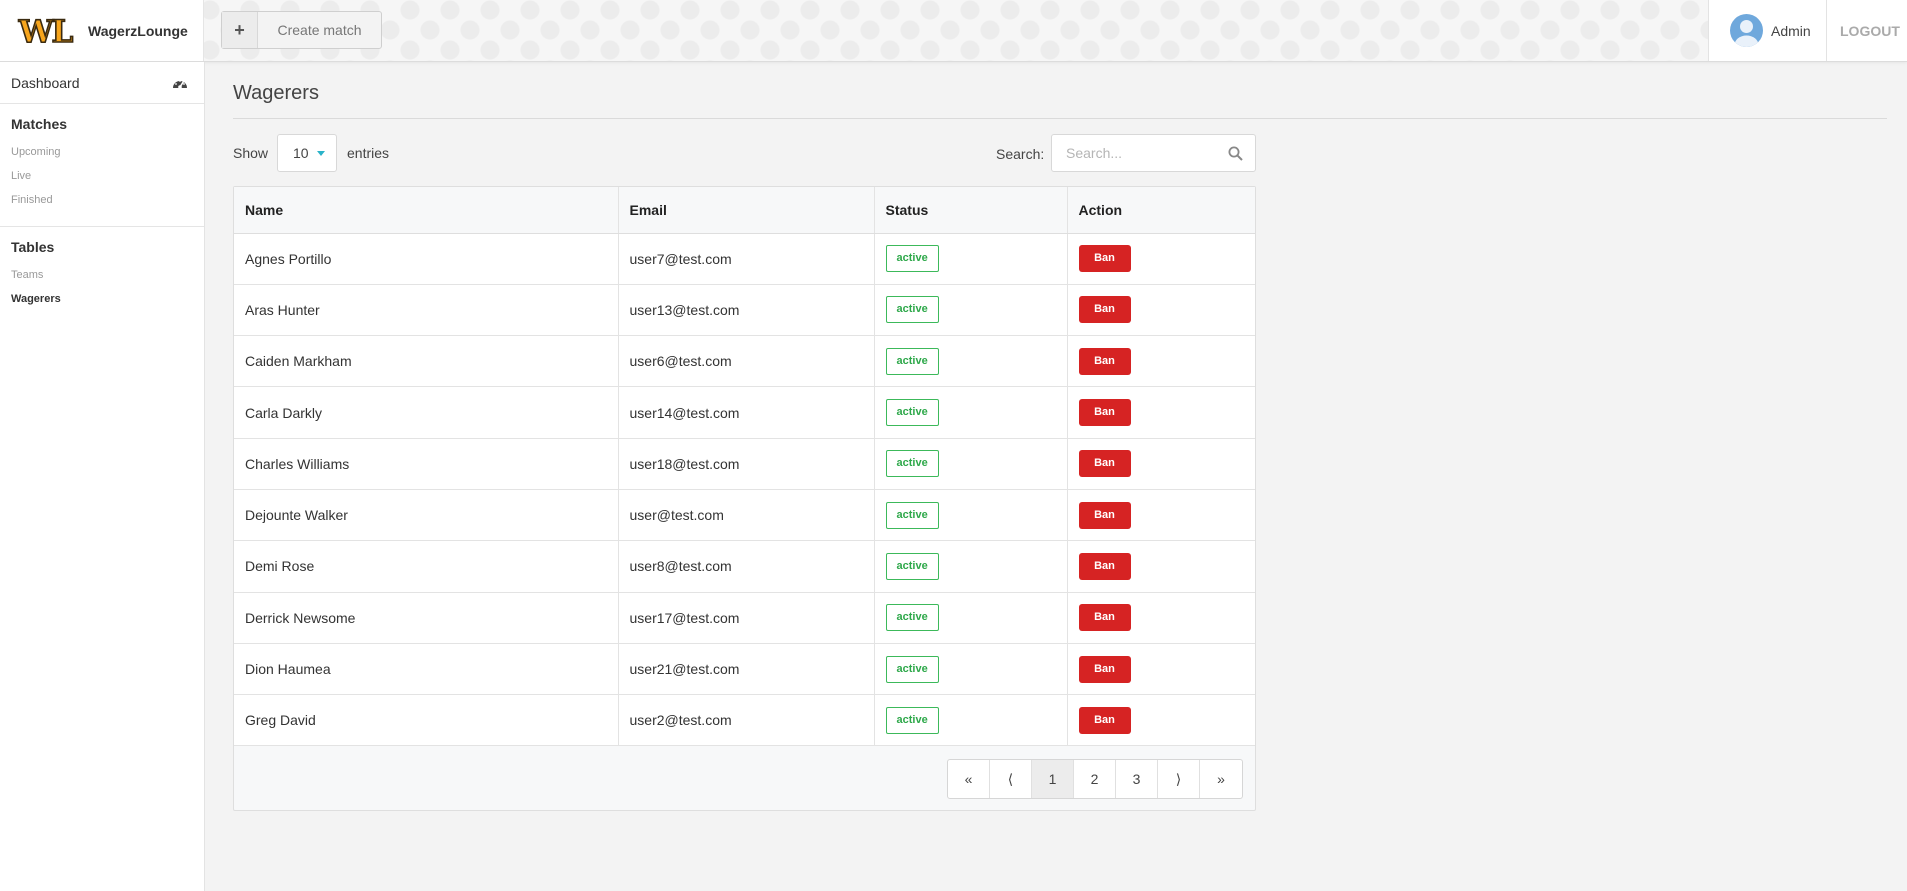  Describe the element at coordinates (680, 361) in the screenshot. I see `wagerer-email: user6@test.com` at that location.